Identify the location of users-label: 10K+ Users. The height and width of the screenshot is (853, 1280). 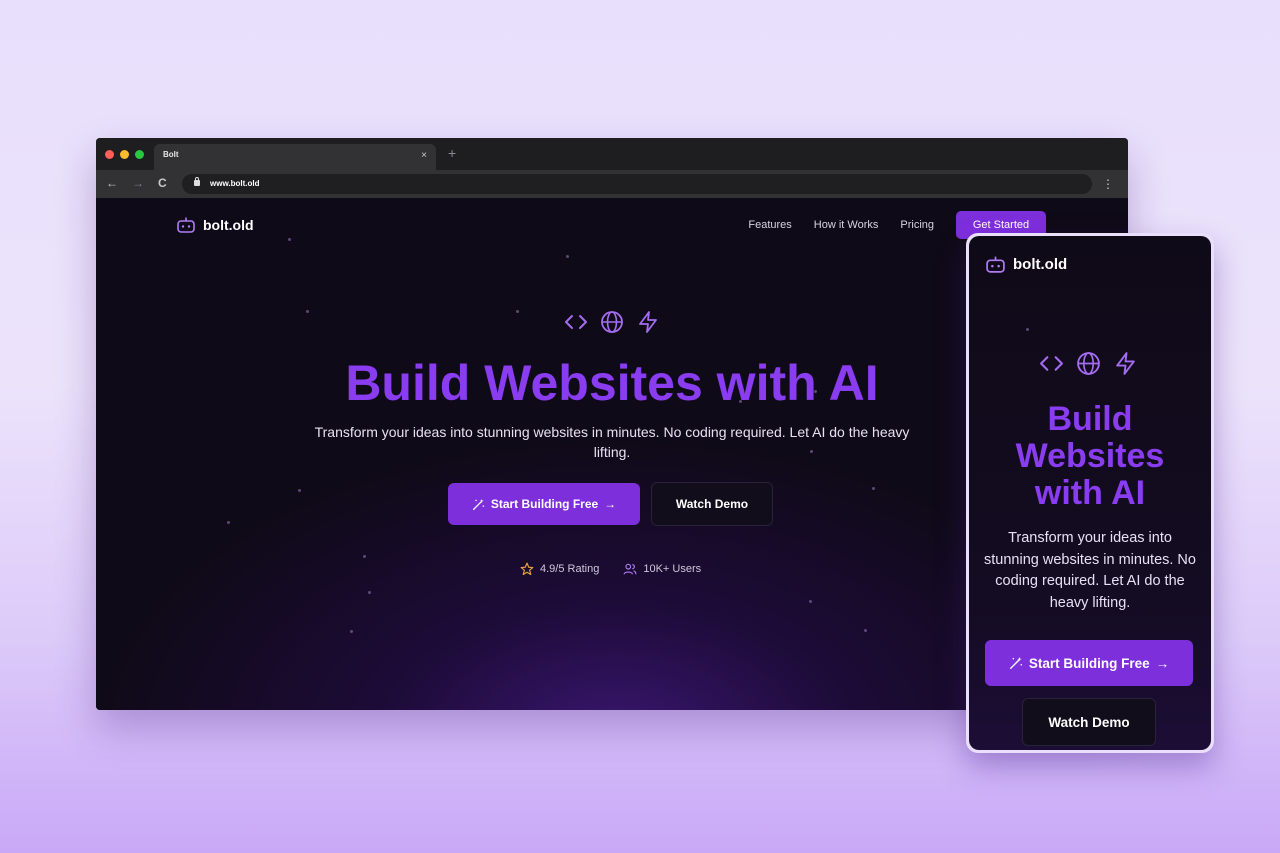
(672, 569).